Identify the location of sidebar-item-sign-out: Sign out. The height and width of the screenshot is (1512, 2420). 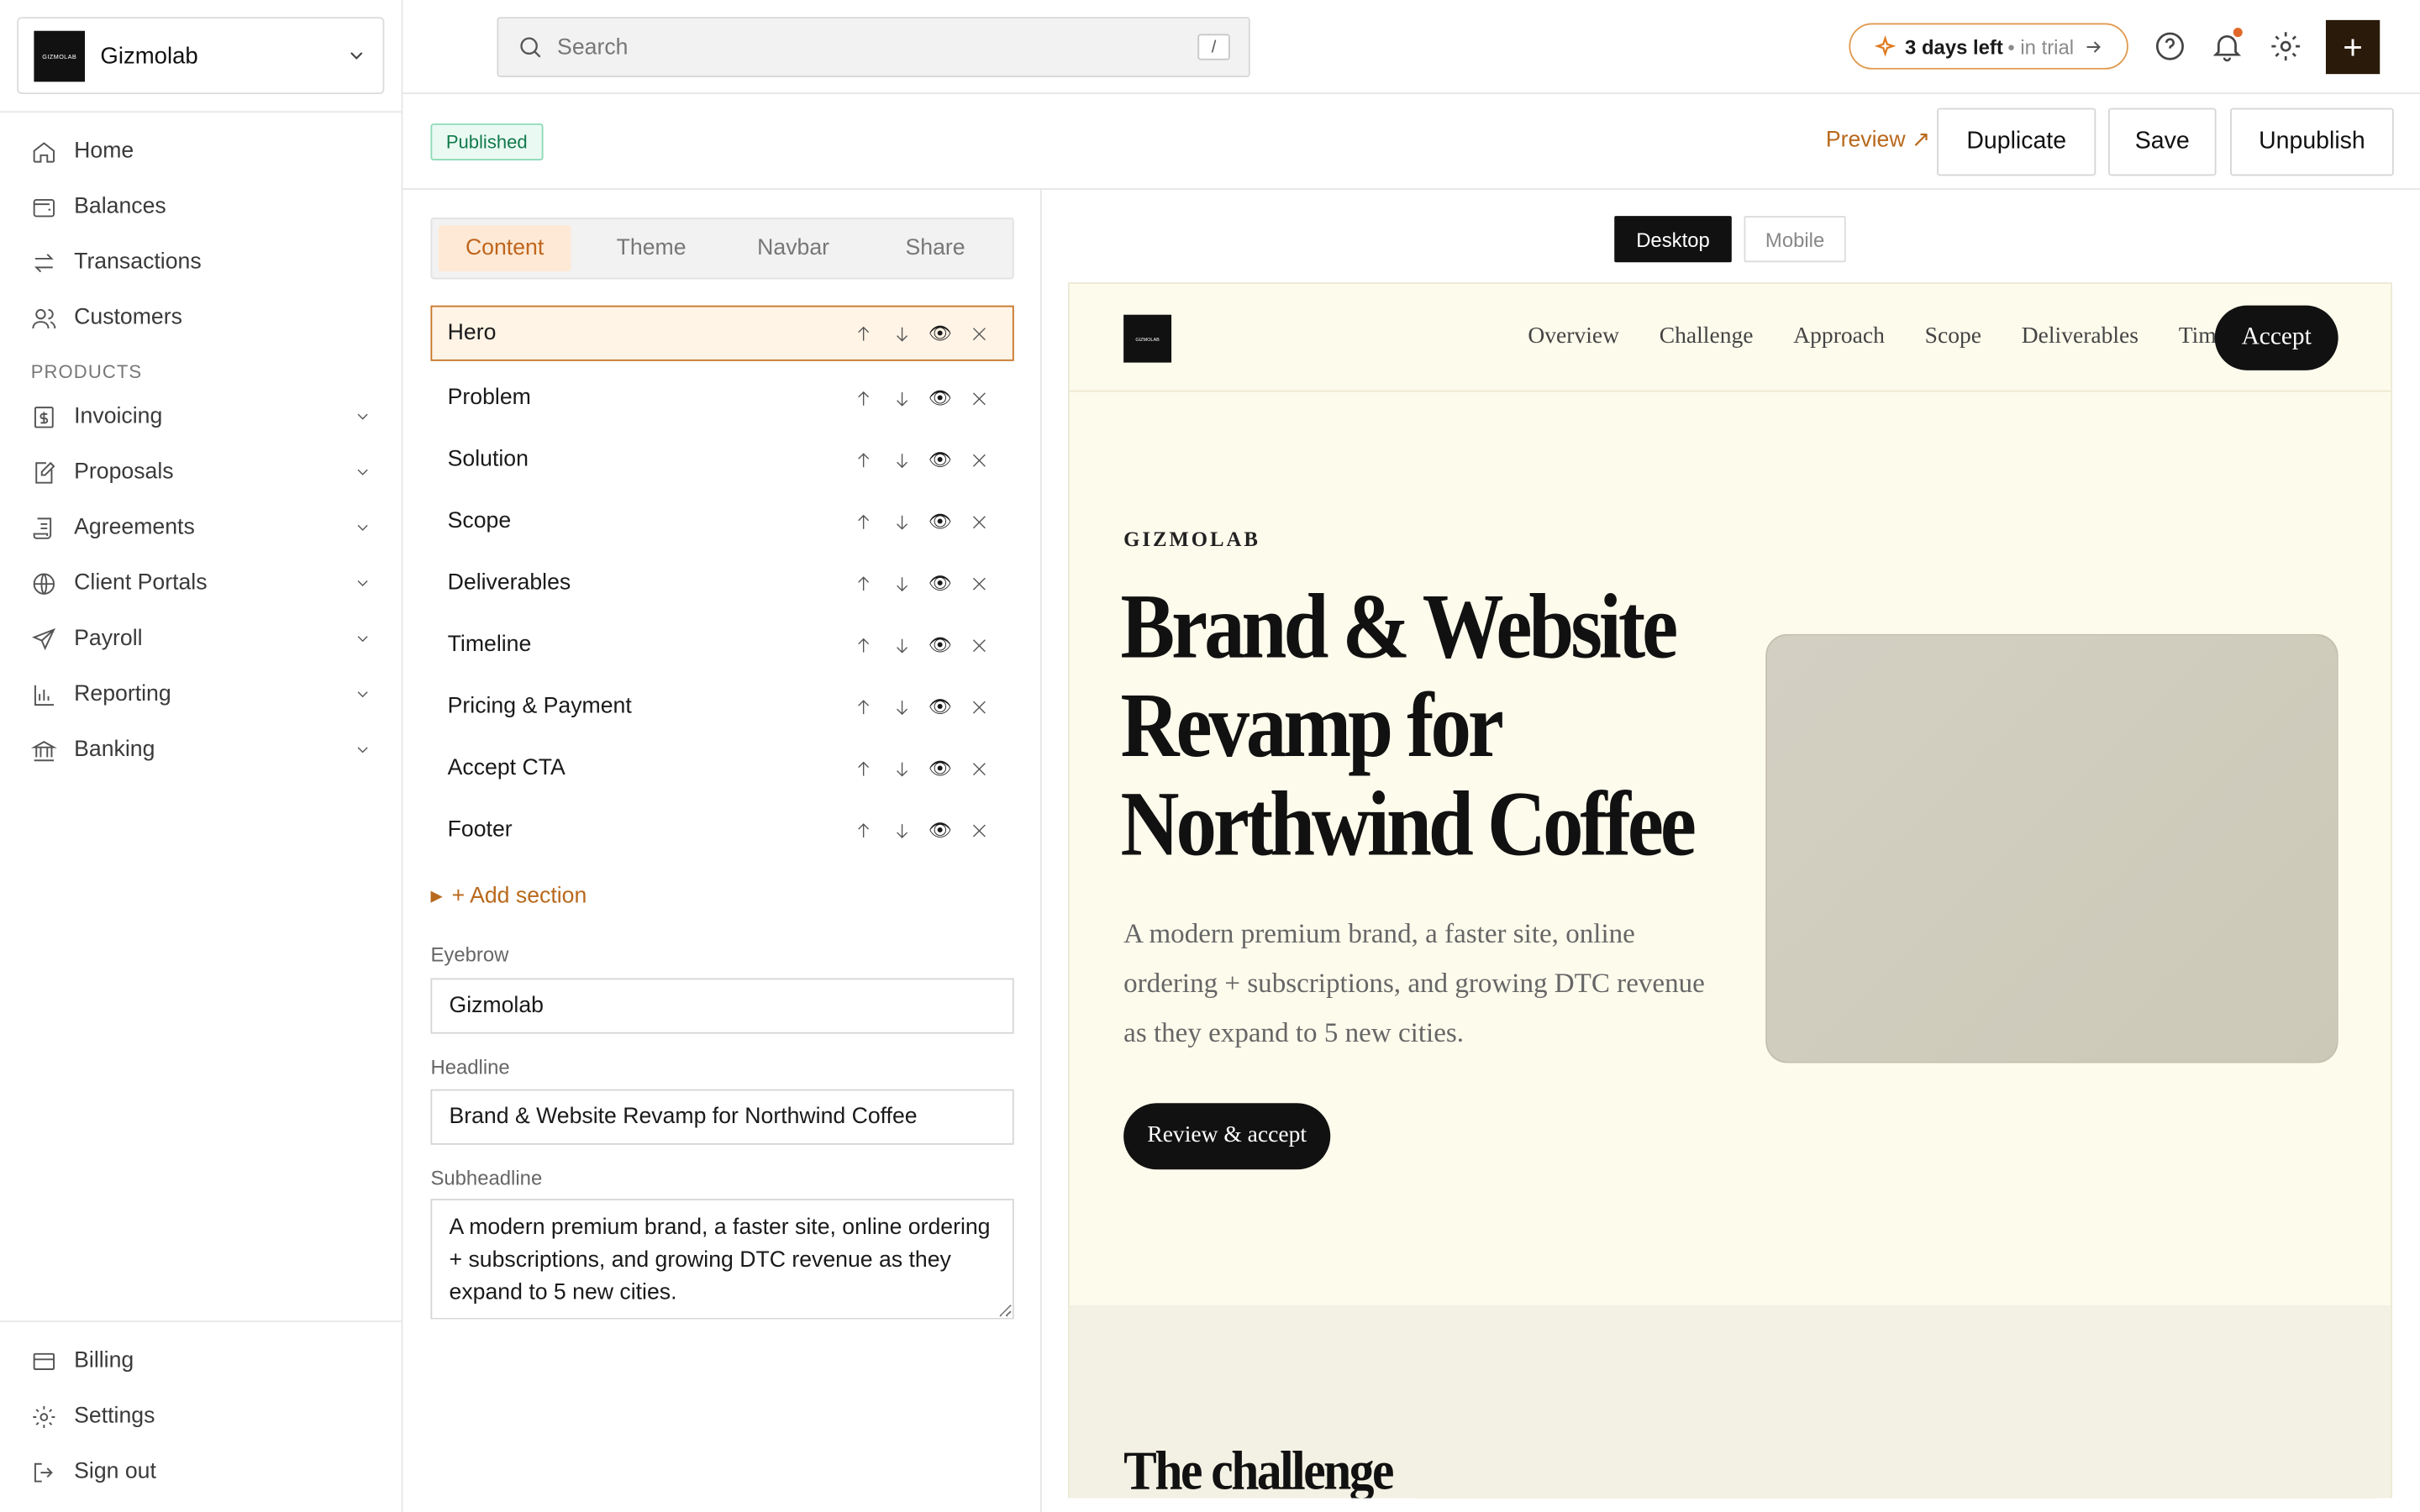
(201, 1471).